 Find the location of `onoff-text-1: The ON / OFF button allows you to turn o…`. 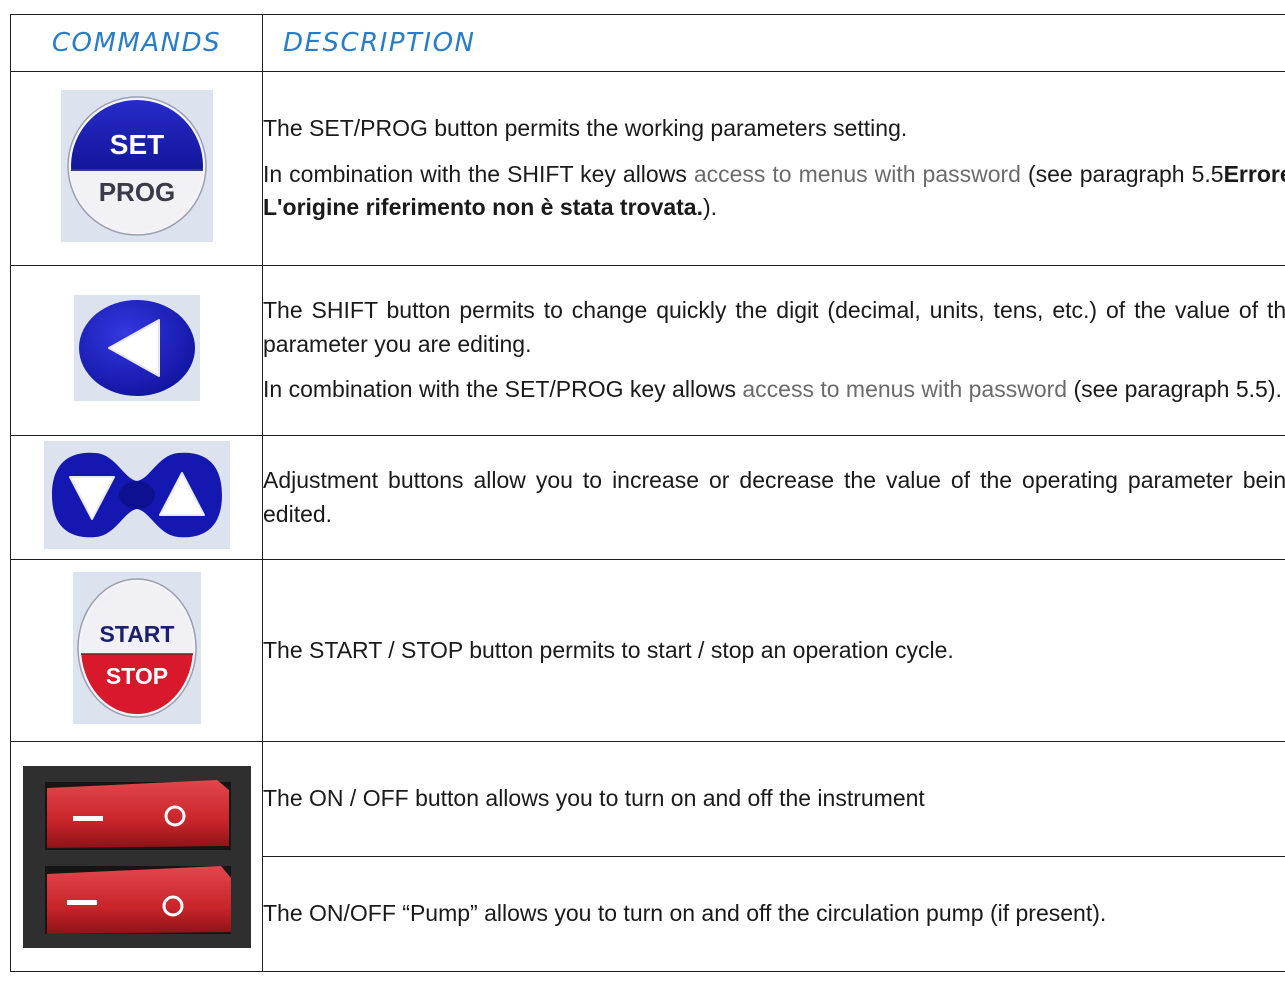

onoff-text-1: The ON / OFF button allows you to turn o… is located at coordinates (594, 798).